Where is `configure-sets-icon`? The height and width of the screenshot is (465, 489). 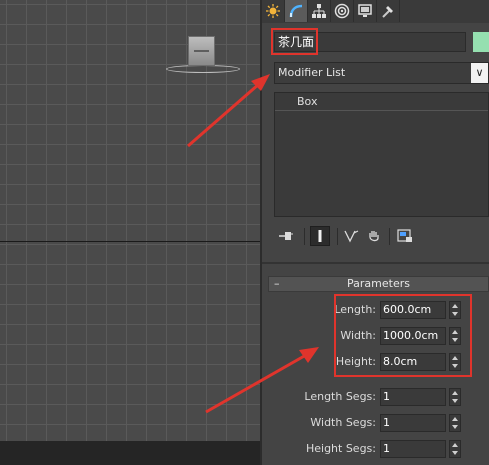 configure-sets-icon is located at coordinates (404, 235).